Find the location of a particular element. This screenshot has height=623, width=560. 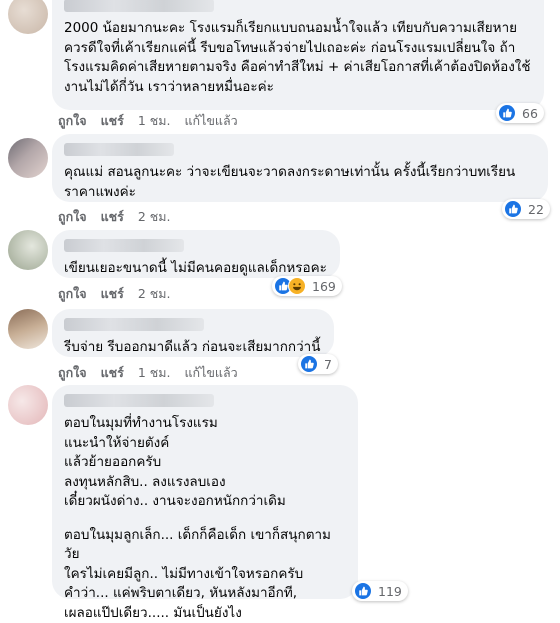

reaction-summary: 22 is located at coordinates (526, 209).